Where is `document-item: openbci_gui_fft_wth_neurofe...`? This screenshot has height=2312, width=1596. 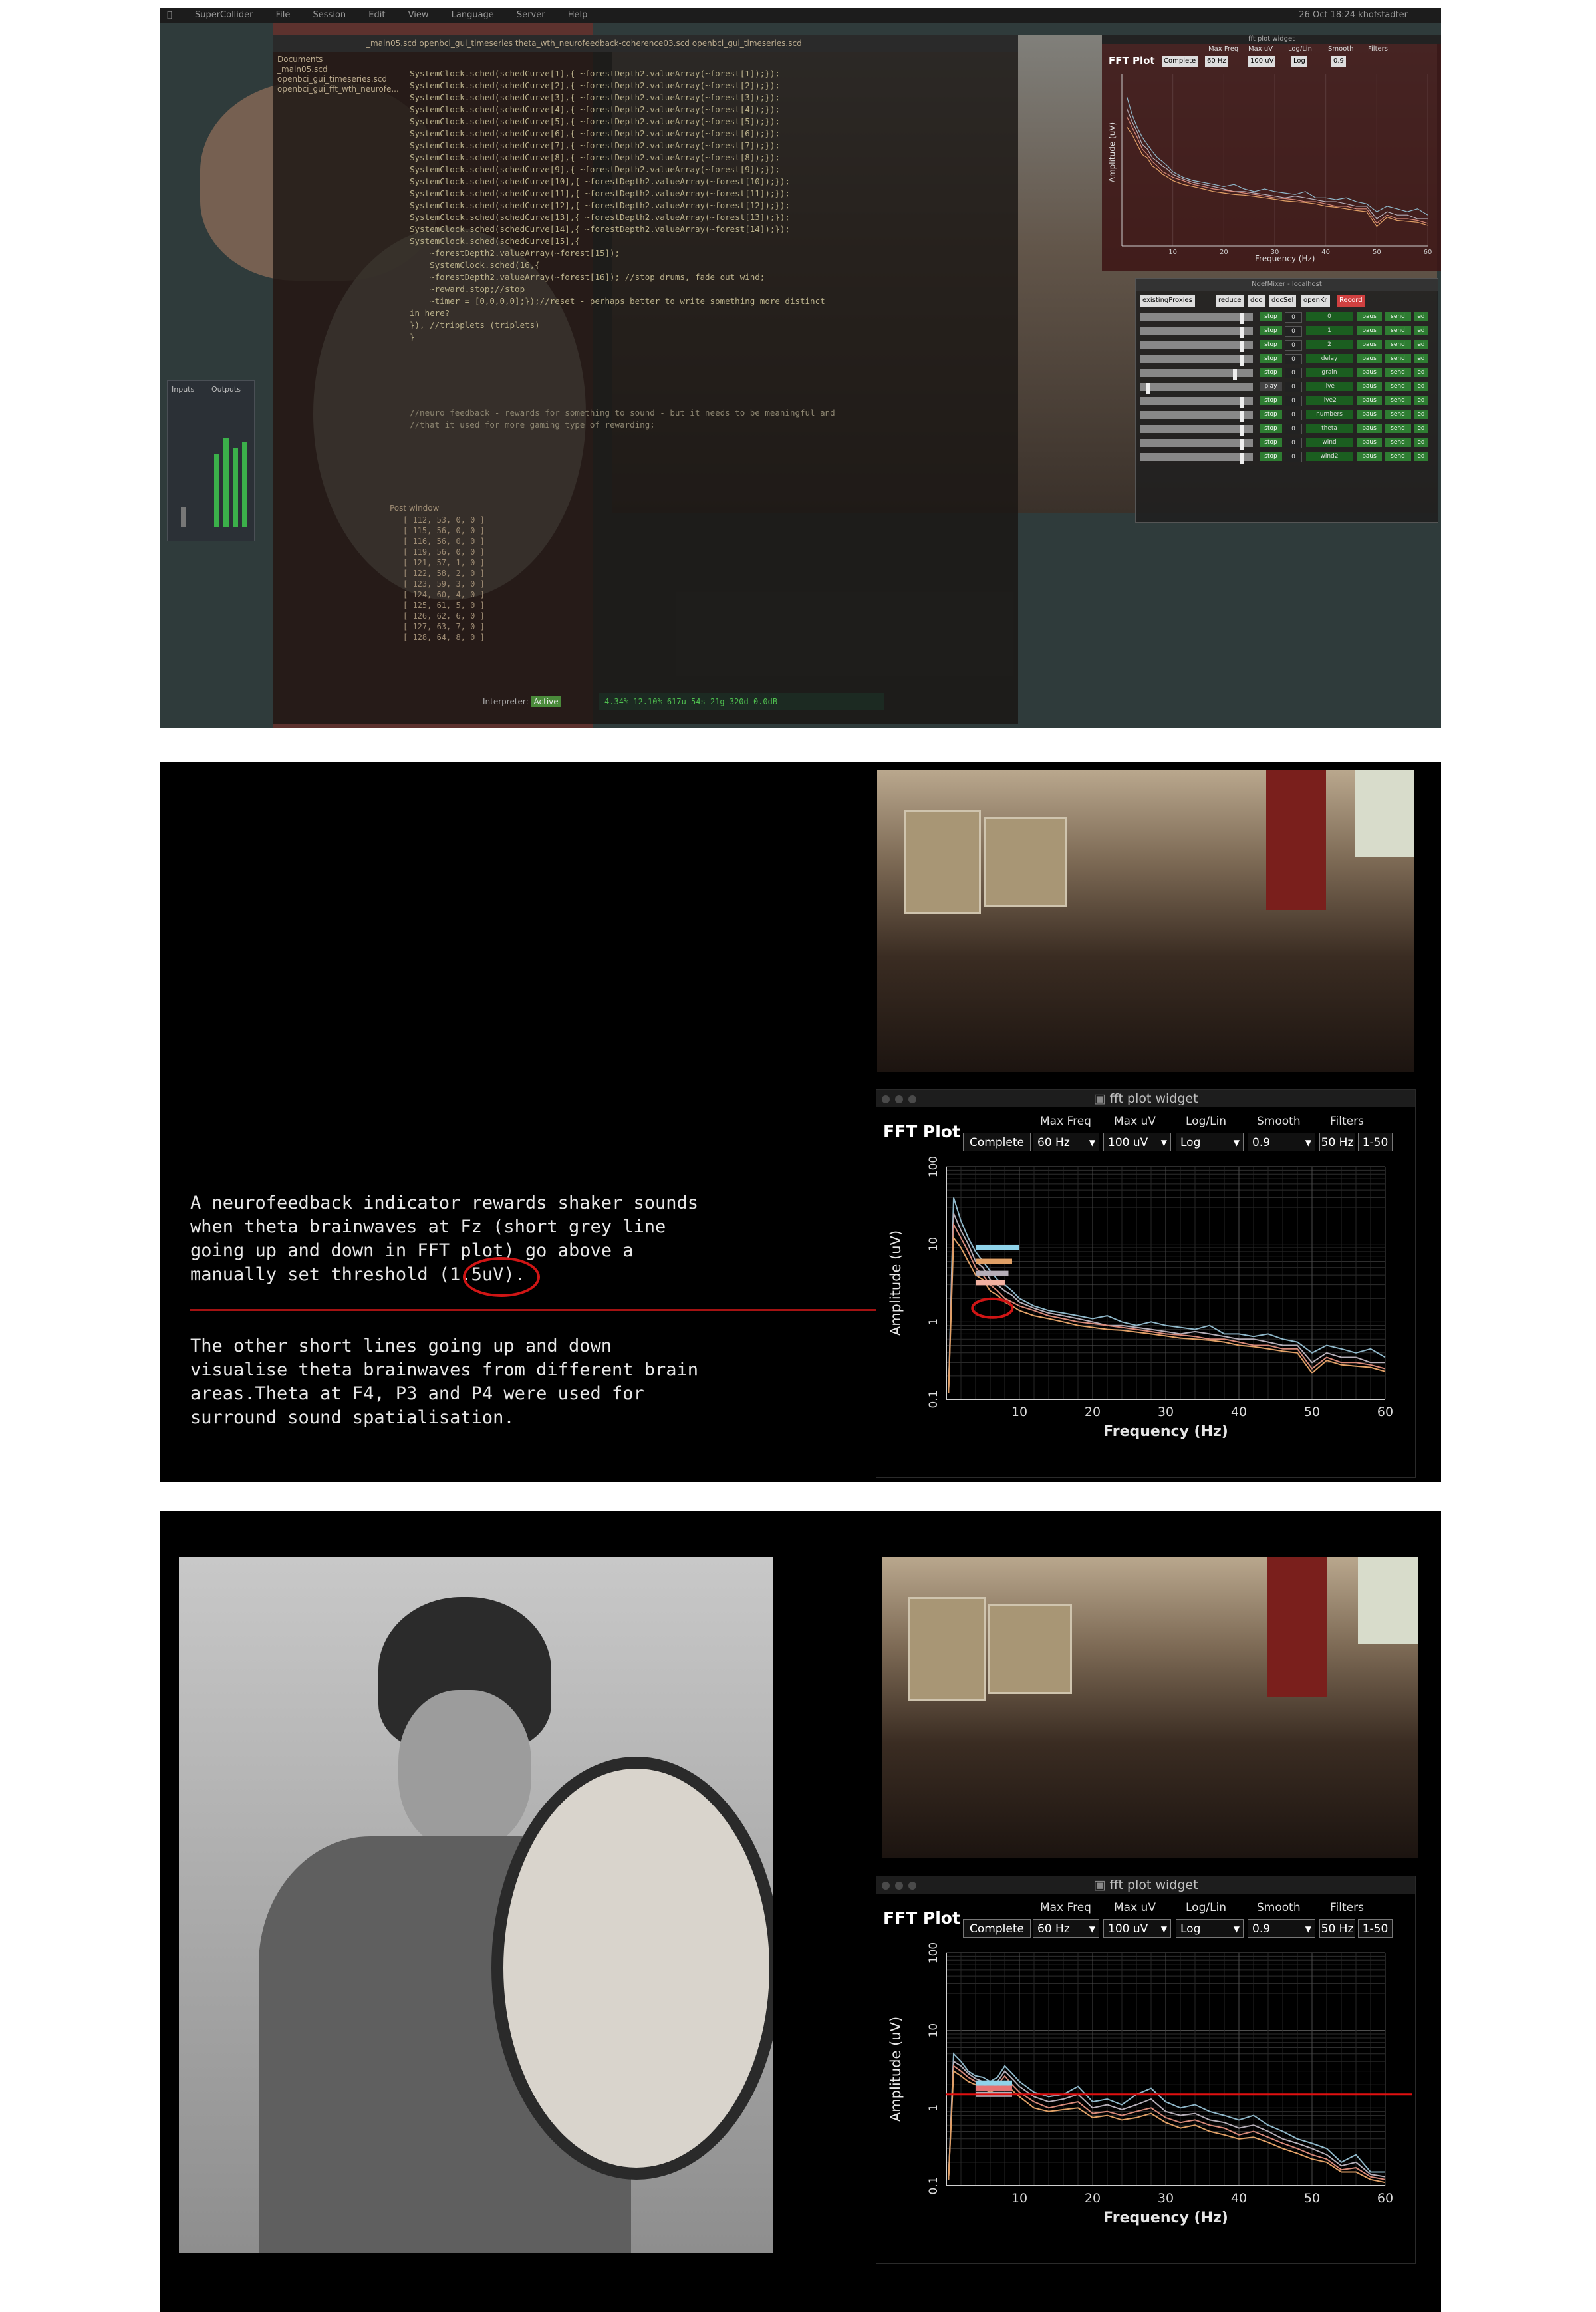
document-item: openbci_gui_fft_wth_neurofe... is located at coordinates (338, 89).